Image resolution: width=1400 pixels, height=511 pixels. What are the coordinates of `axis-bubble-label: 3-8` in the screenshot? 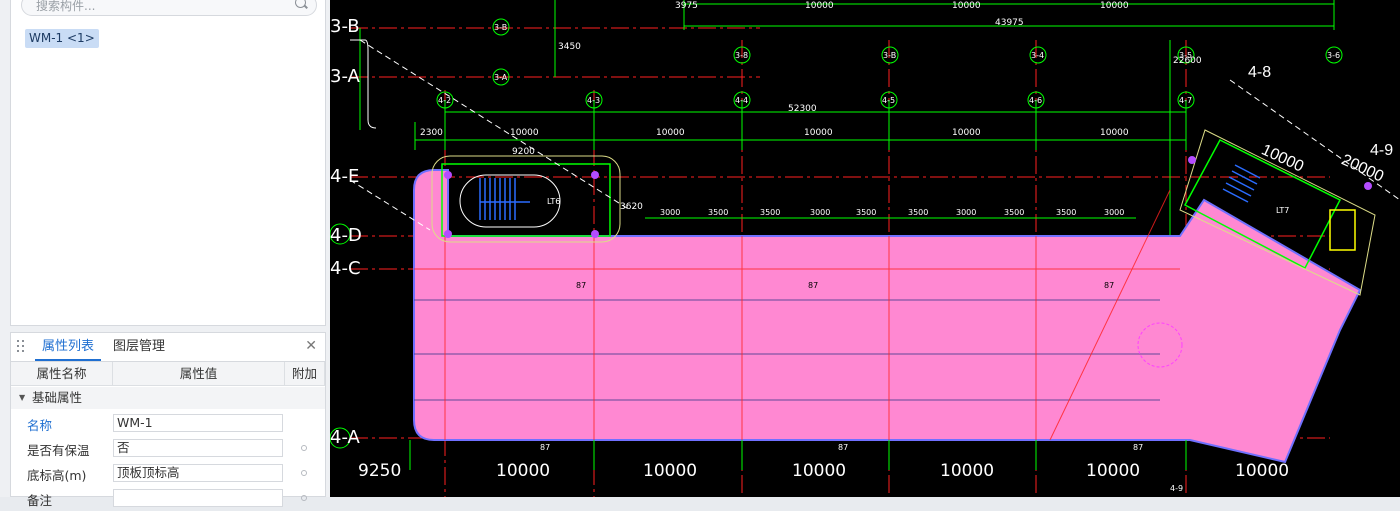 It's located at (742, 55).